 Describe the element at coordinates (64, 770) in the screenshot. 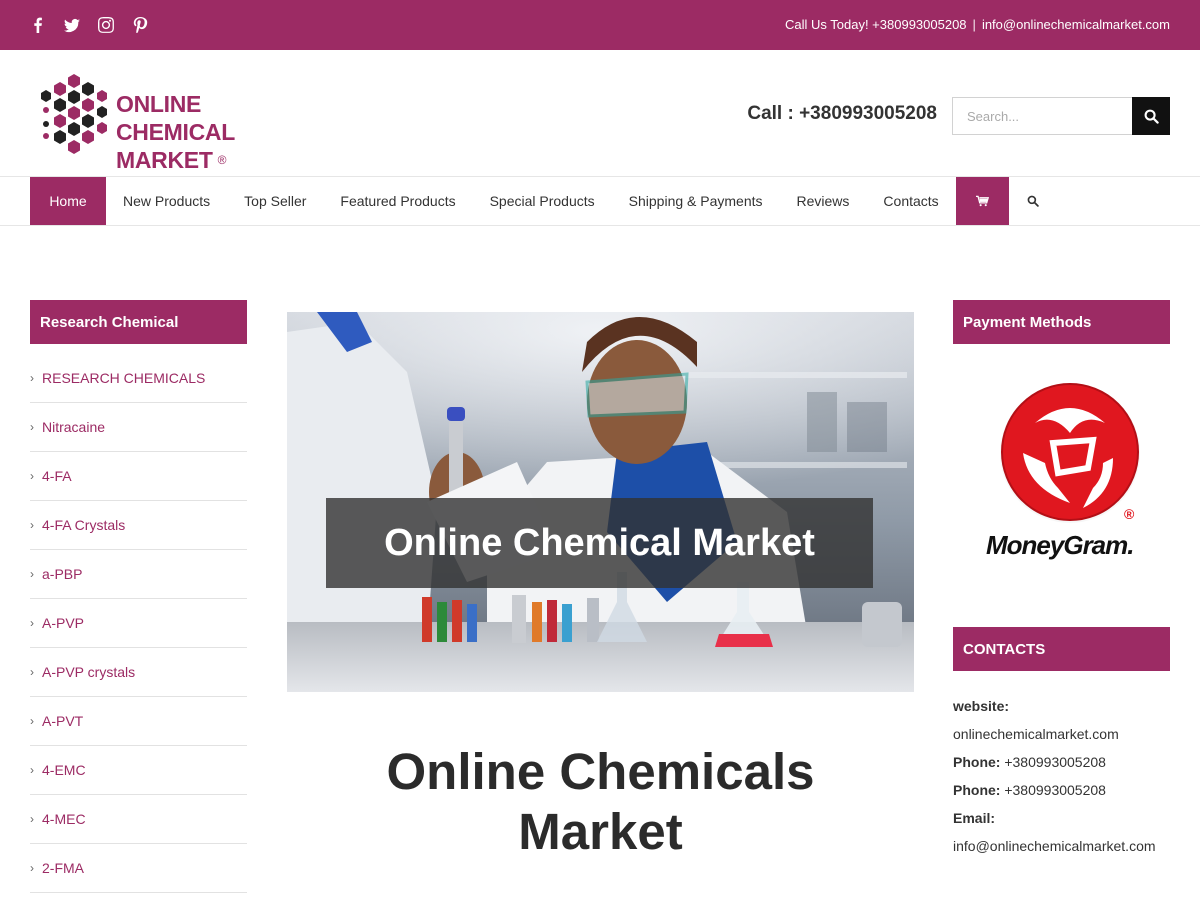

I see `sidebar-item-label: 4-EMC` at that location.